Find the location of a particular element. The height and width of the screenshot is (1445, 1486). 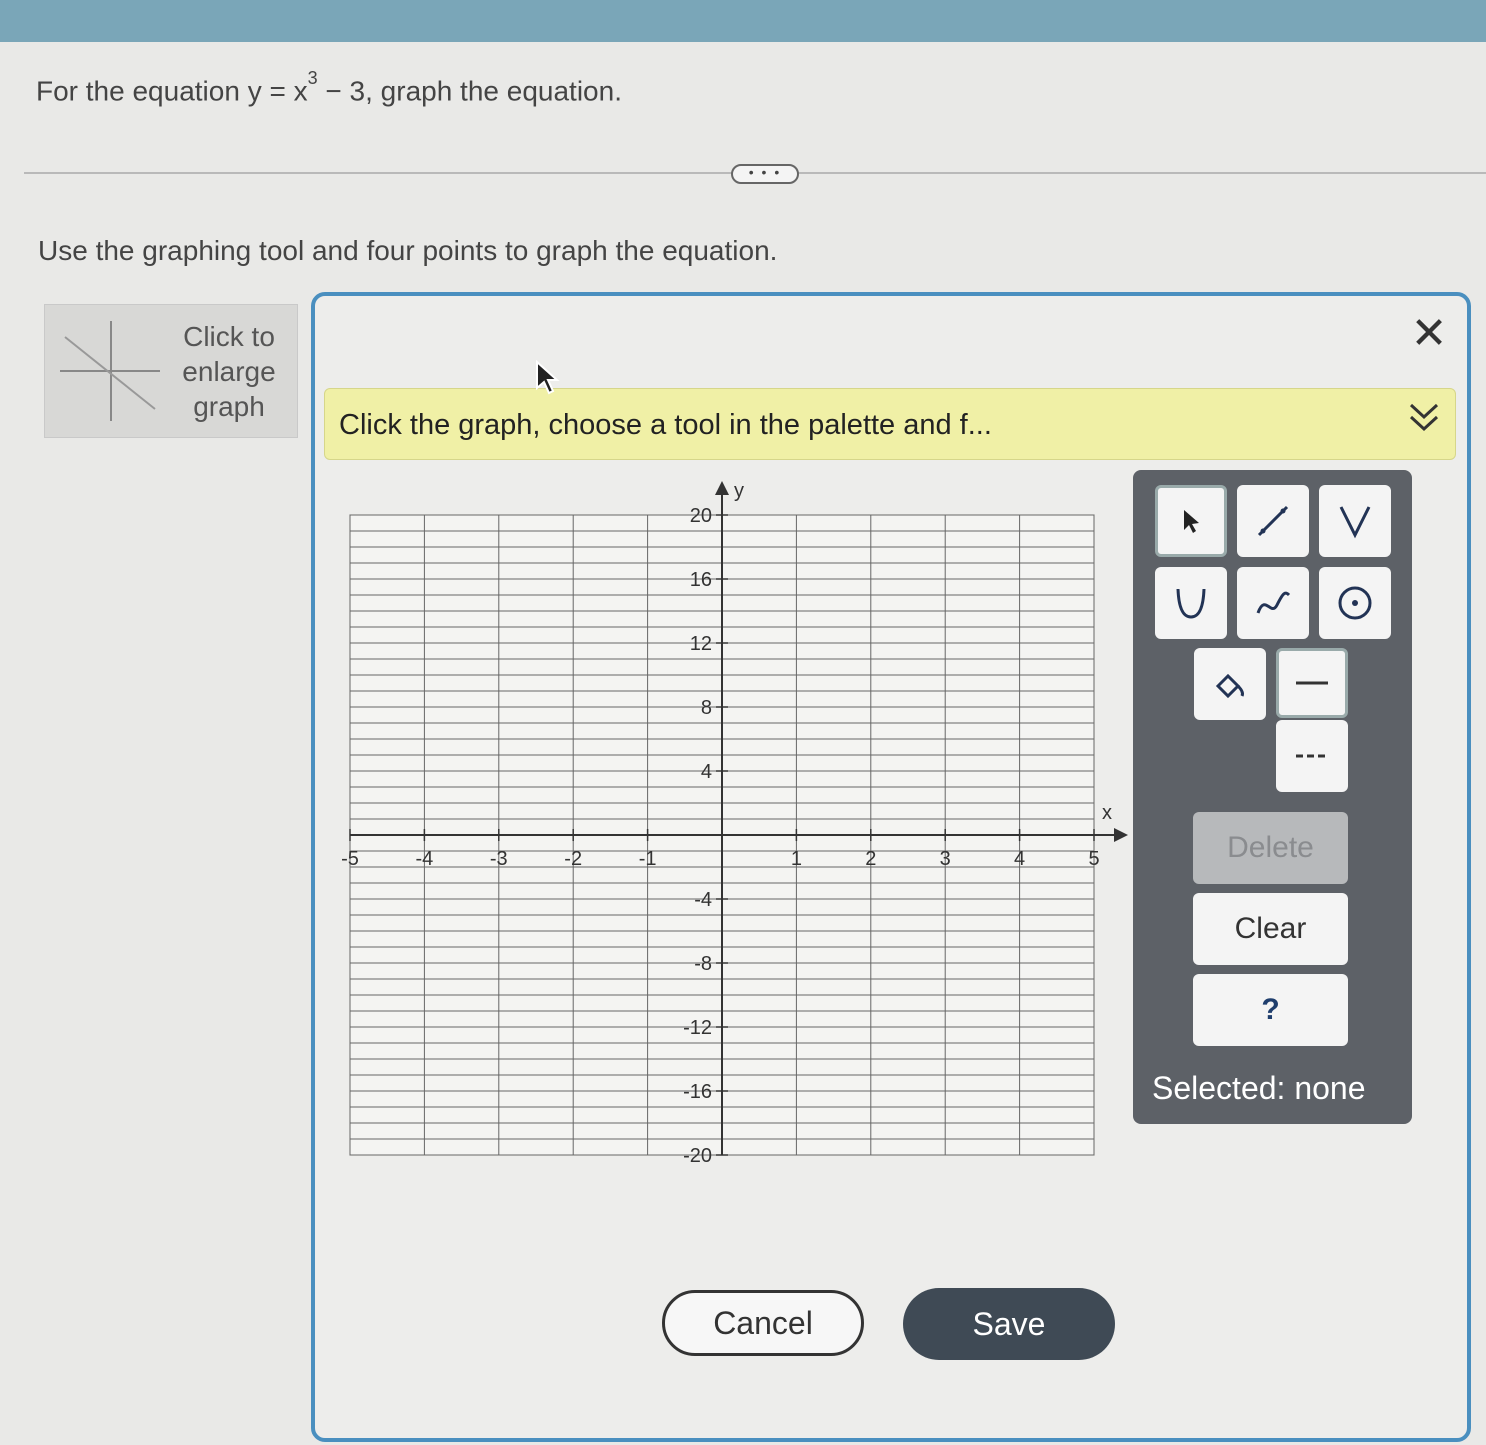

x-tick-label: 1 is located at coordinates (796, 859).